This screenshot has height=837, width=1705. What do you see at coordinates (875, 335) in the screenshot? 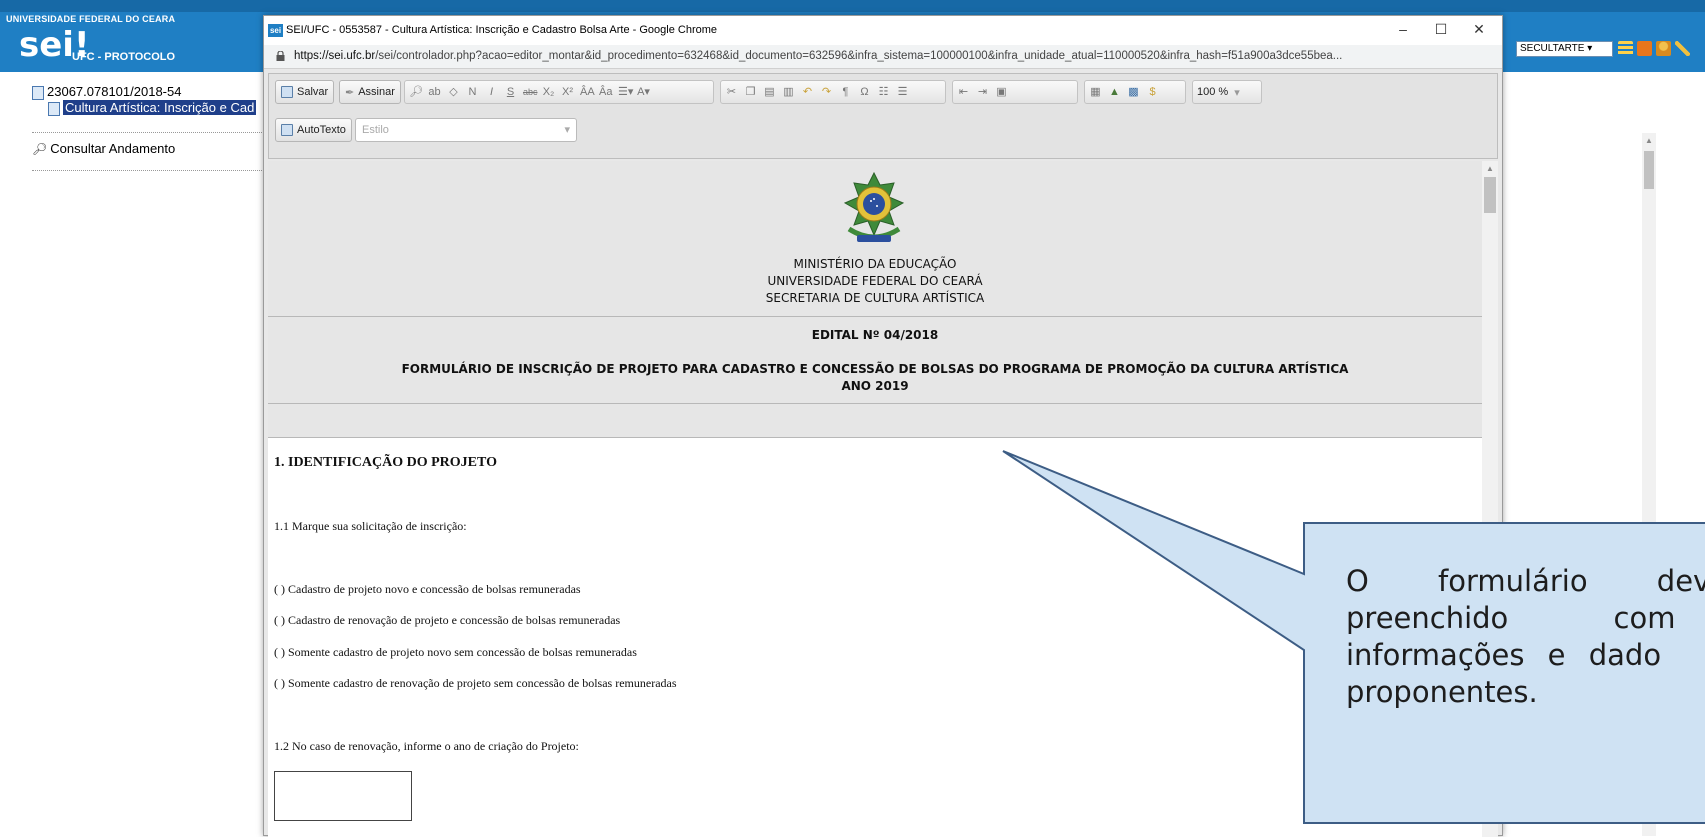
I see `edital-line: EDITAL Nº 04/2018` at bounding box center [875, 335].